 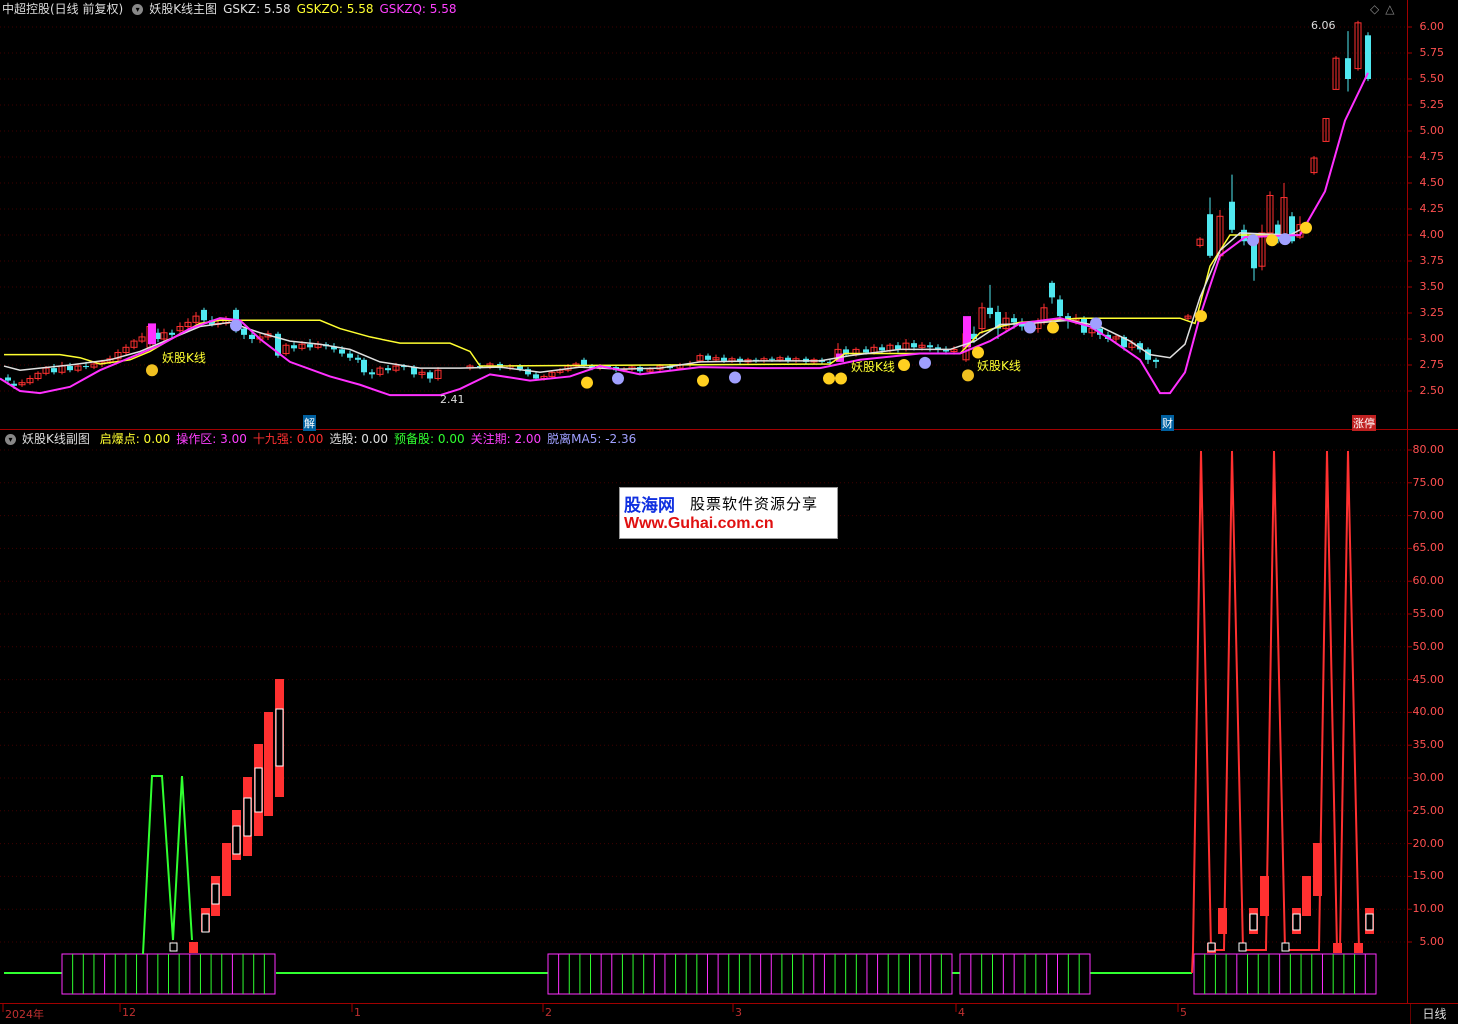 What do you see at coordinates (592, 439) in the screenshot?
I see `sub-indicator-value: 脱离MA5: -2.36` at bounding box center [592, 439].